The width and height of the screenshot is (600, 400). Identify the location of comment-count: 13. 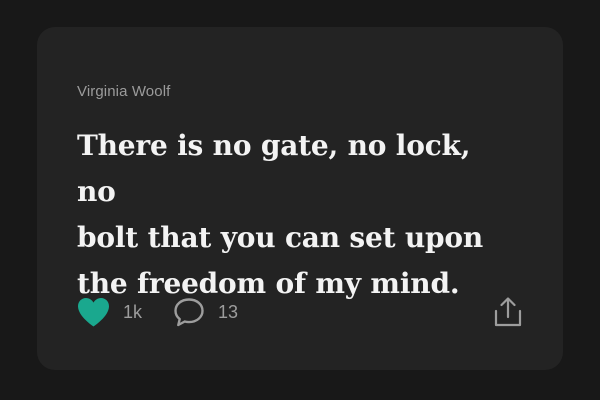
(228, 311).